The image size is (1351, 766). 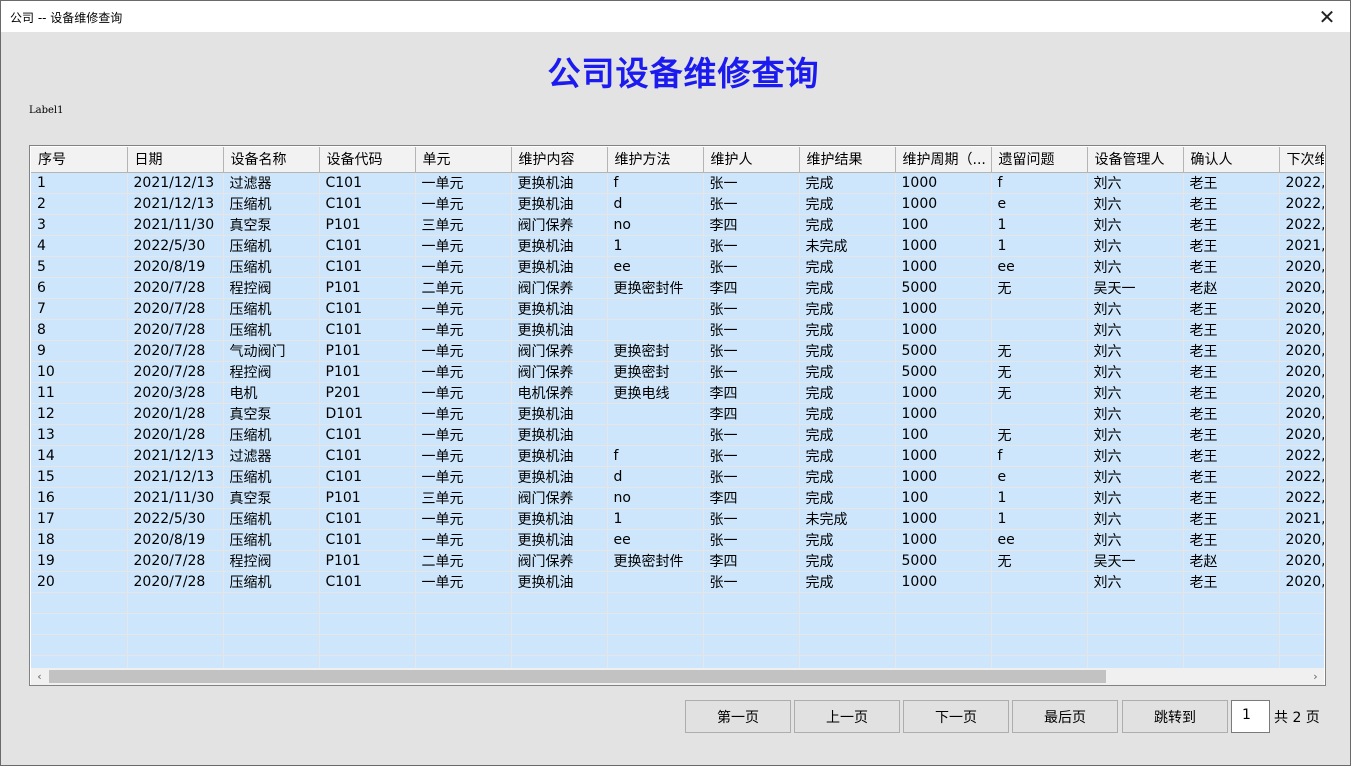 I want to click on column-header: 单元, so click(x=463, y=160).